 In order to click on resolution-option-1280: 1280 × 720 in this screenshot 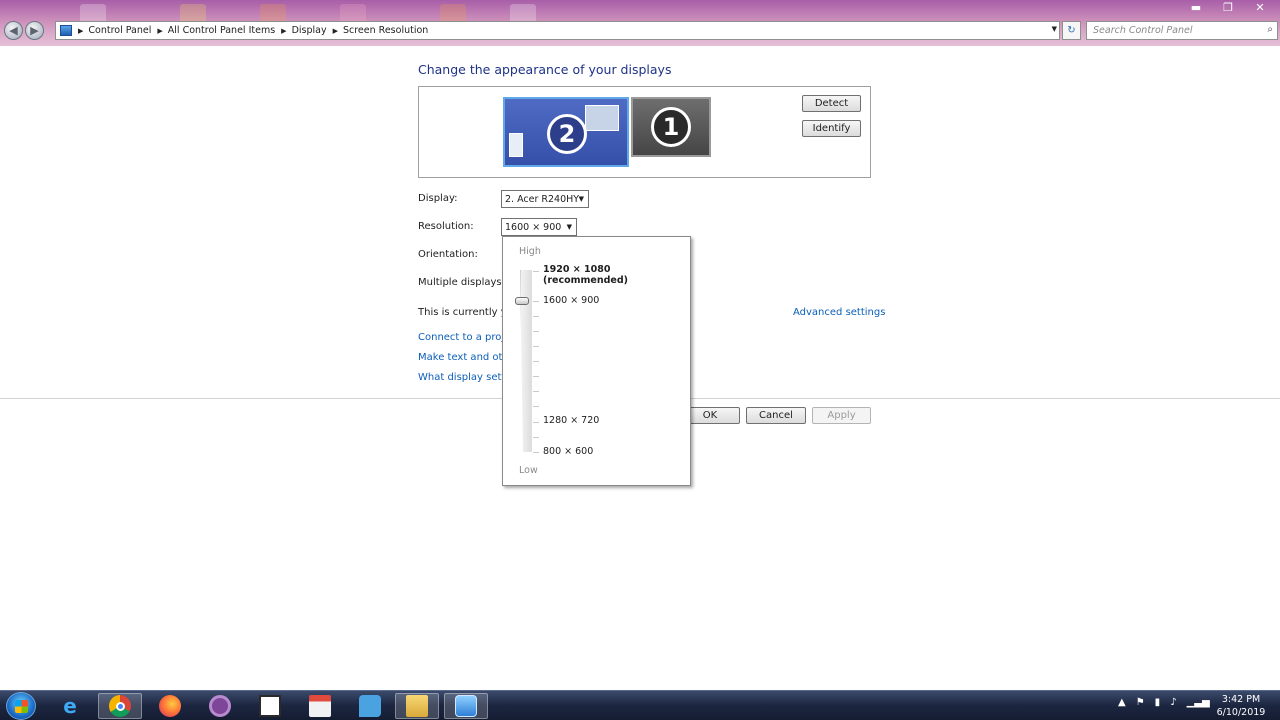, I will do `click(571, 420)`.